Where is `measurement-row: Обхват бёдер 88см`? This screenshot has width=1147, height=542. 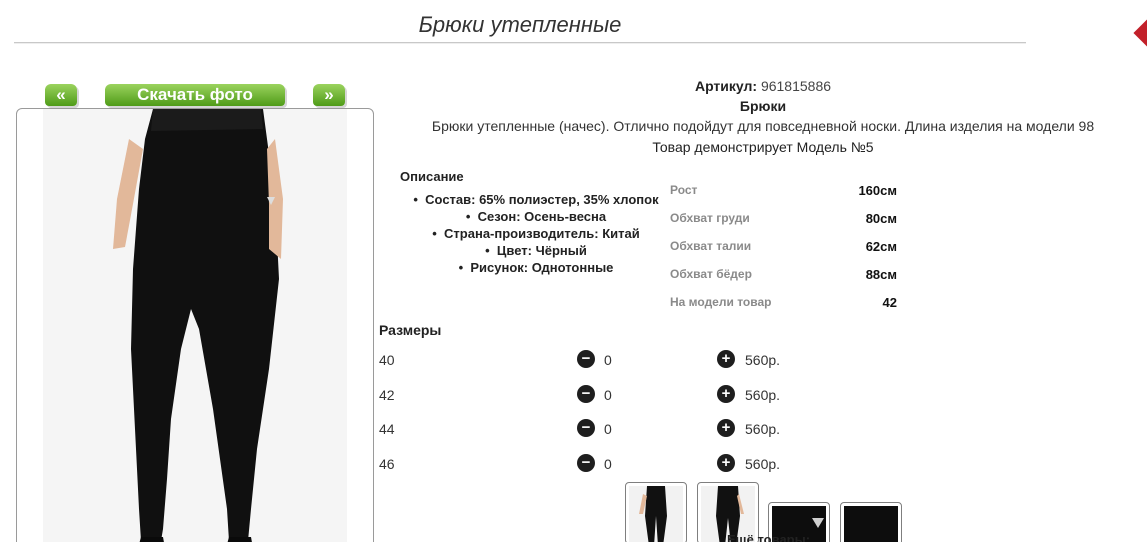
measurement-row: Обхват бёдер 88см is located at coordinates (785, 281).